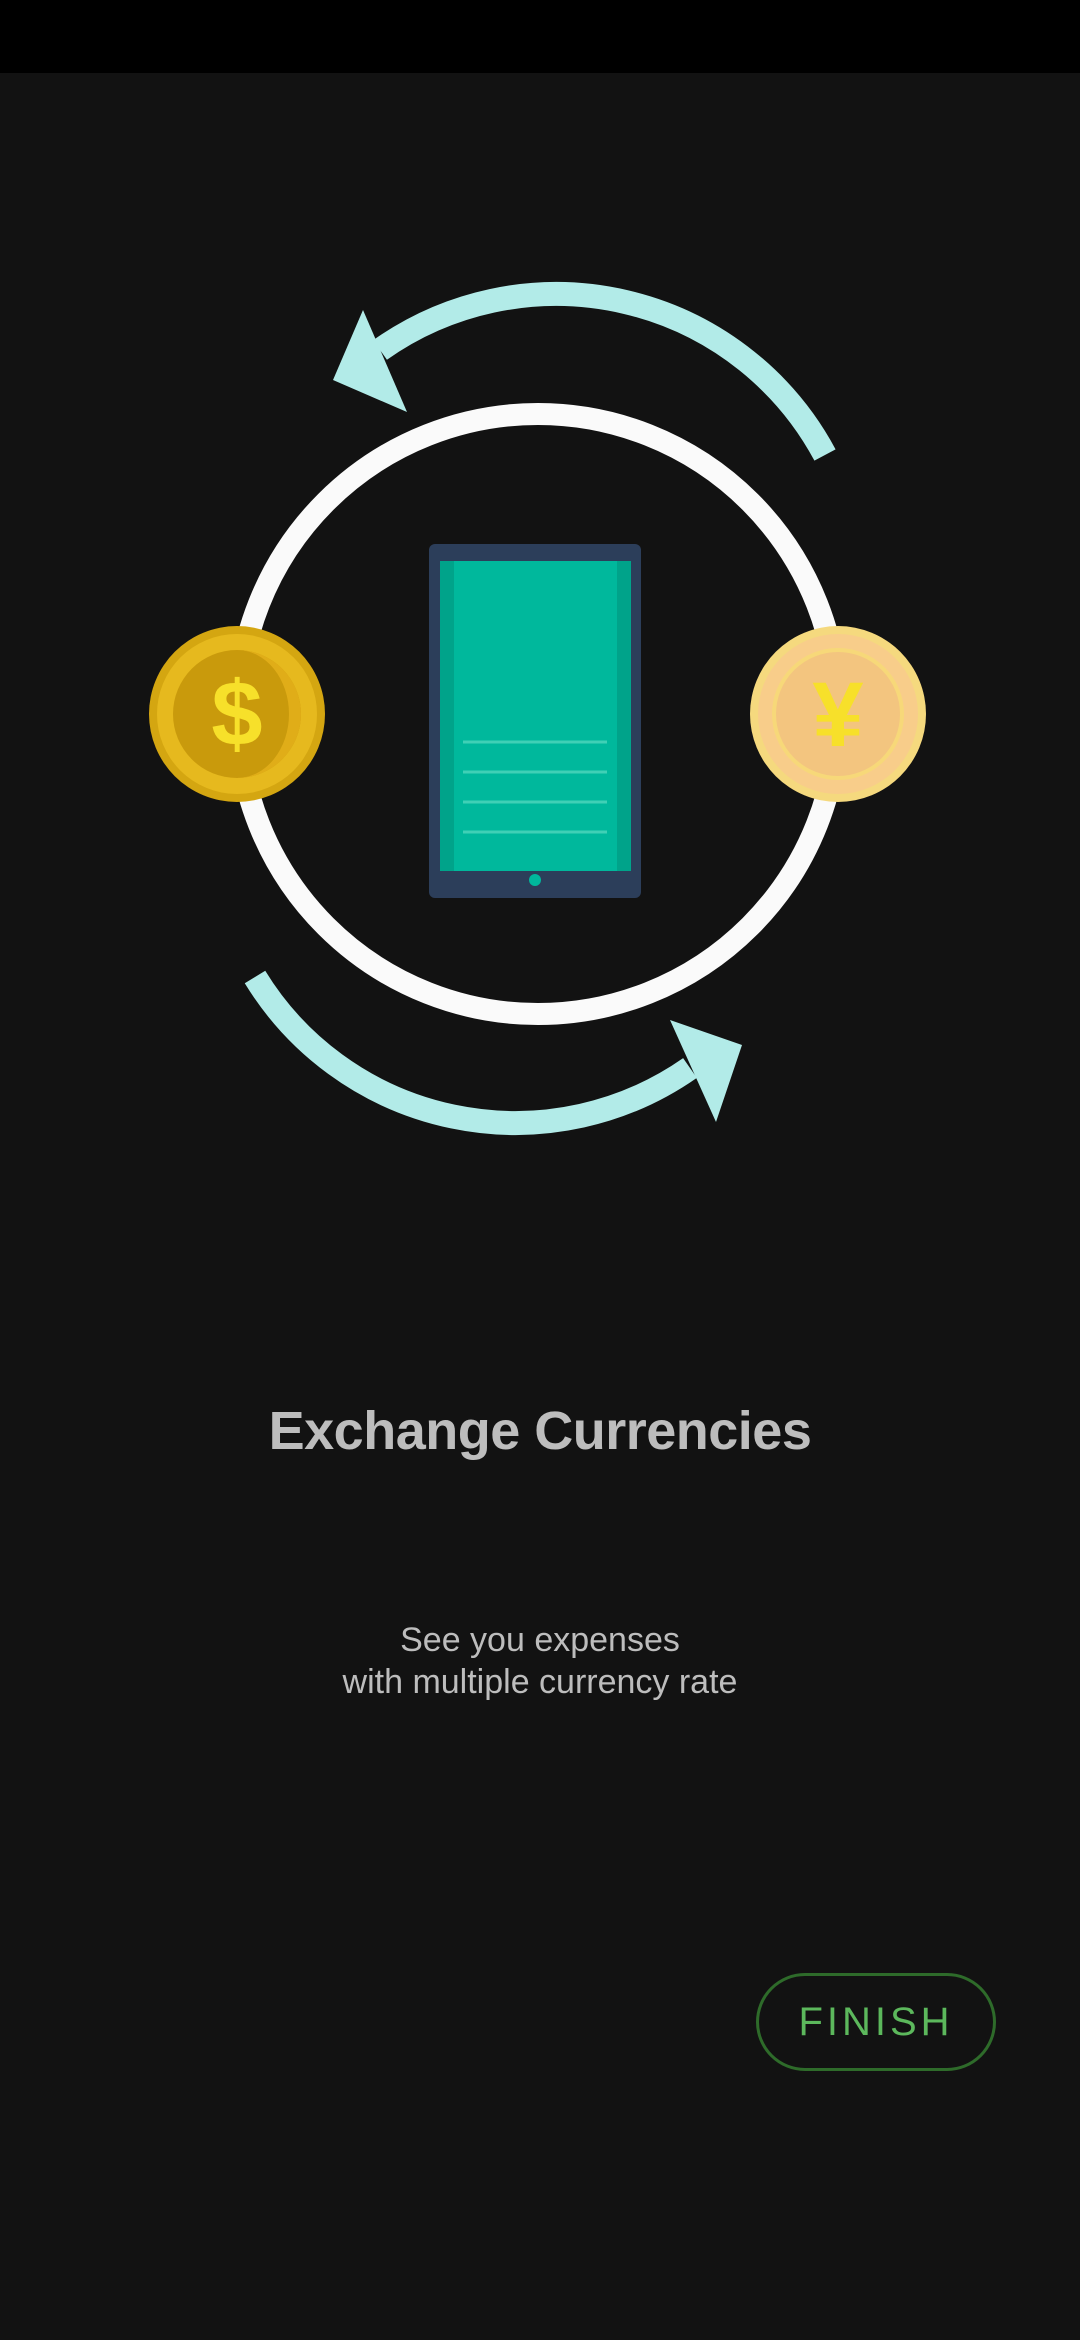  I want to click on subtitle-line-2: with multiple currency rate, so click(540, 1682).